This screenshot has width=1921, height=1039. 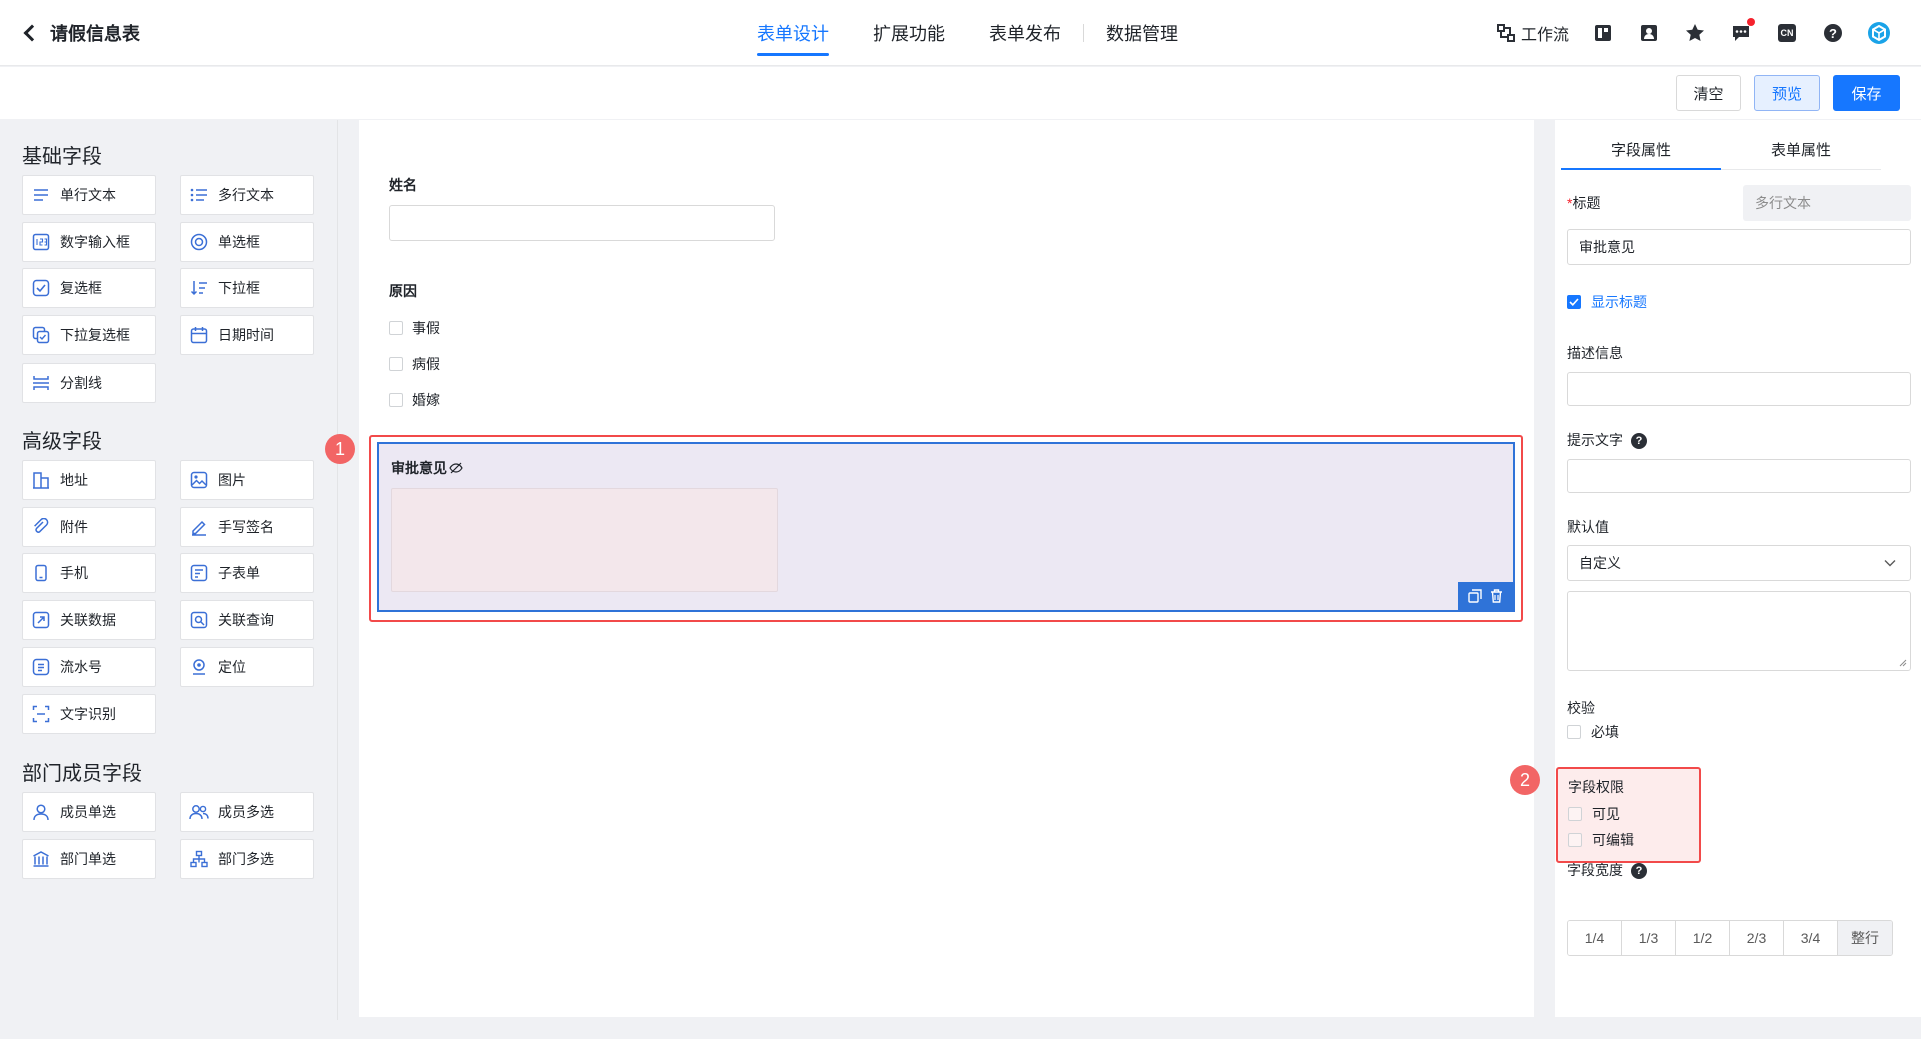 What do you see at coordinates (1025, 33) in the screenshot?
I see `tab-publish: 表单发布` at bounding box center [1025, 33].